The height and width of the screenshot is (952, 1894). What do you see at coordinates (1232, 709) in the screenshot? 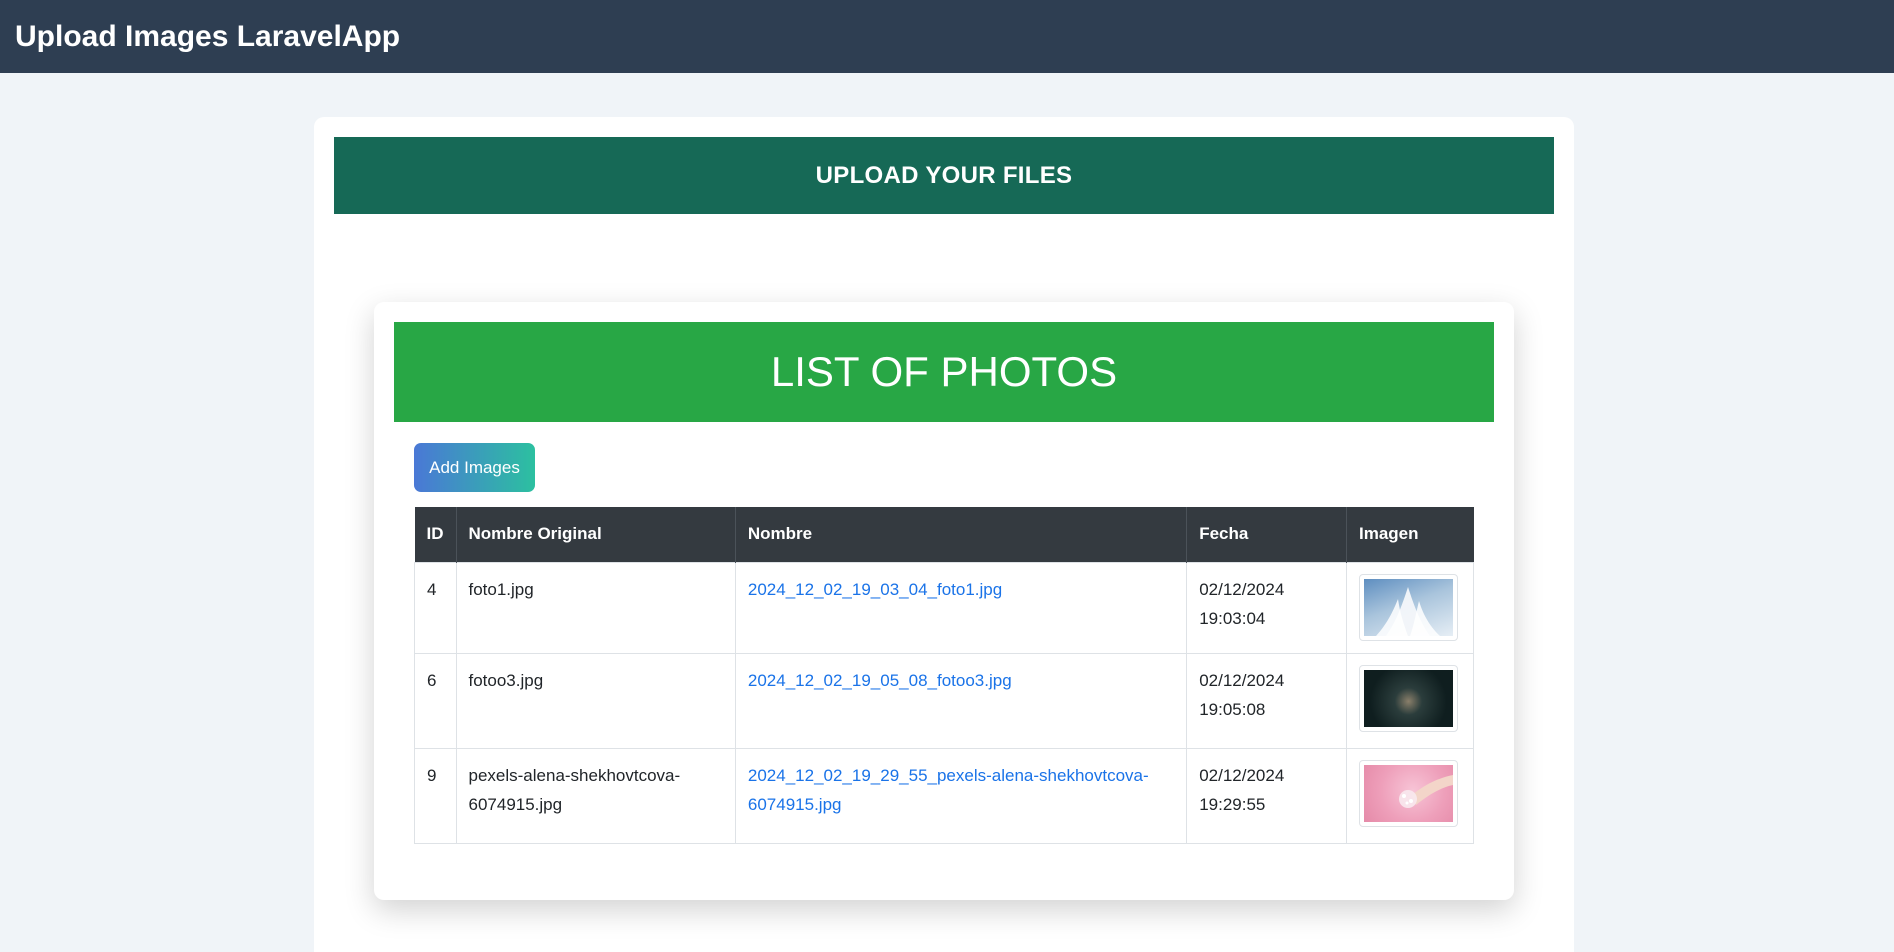
I see `time-text: 19:05:08` at bounding box center [1232, 709].